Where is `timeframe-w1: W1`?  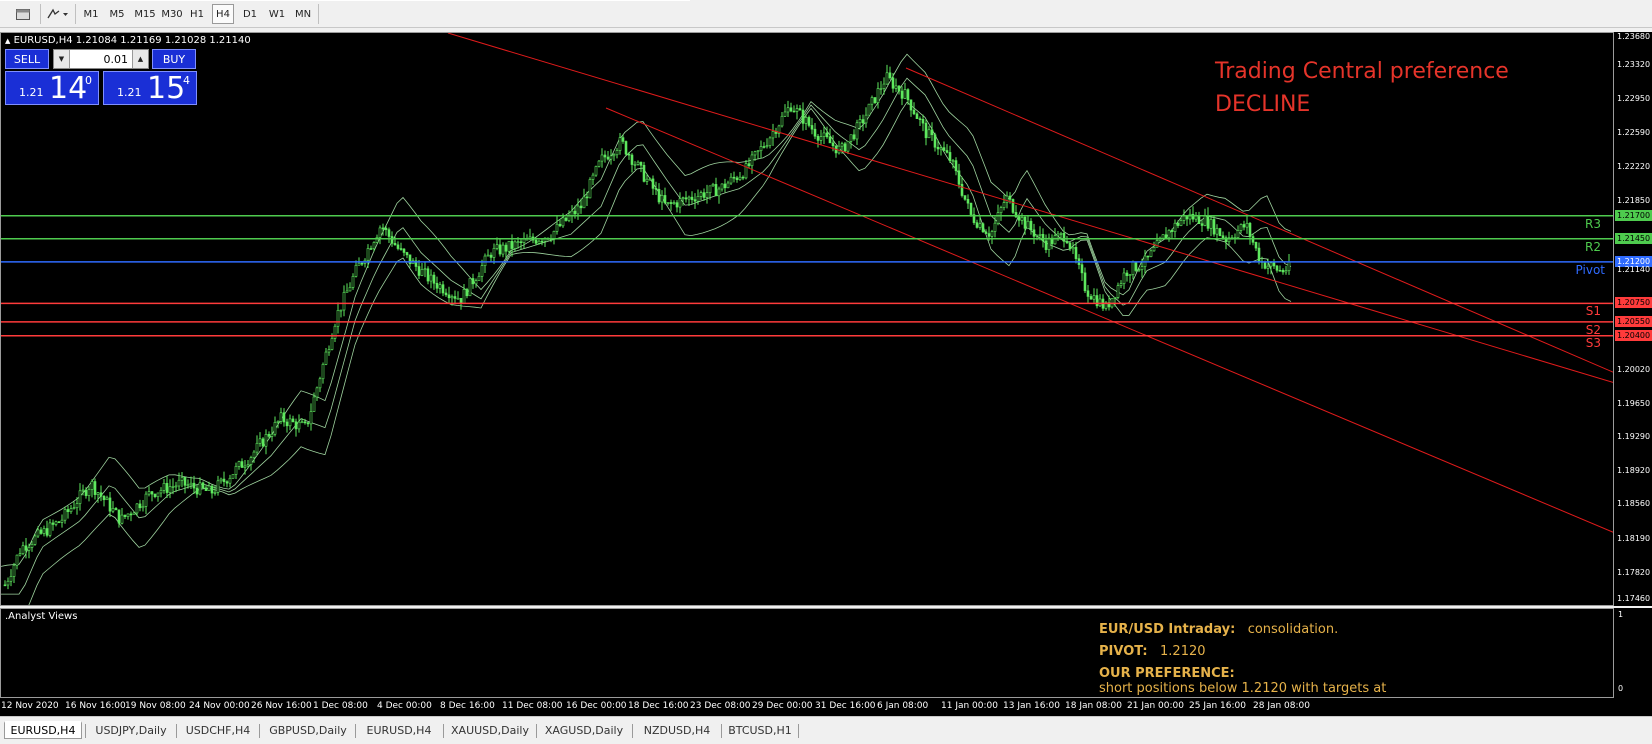 timeframe-w1: W1 is located at coordinates (277, 14).